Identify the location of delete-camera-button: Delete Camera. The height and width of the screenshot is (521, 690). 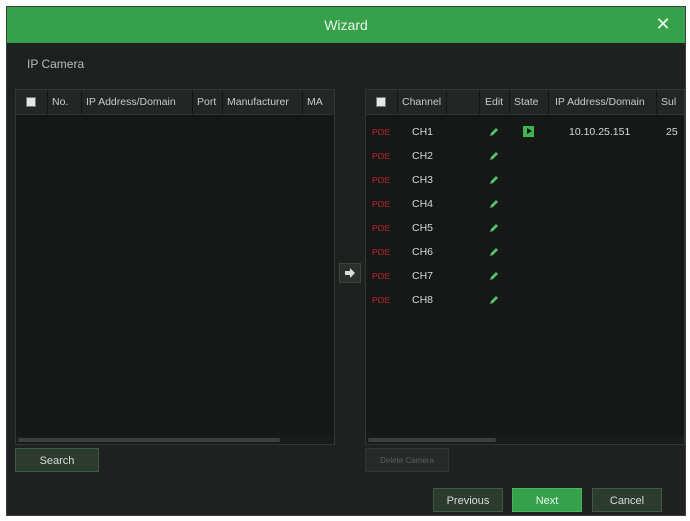
(407, 460).